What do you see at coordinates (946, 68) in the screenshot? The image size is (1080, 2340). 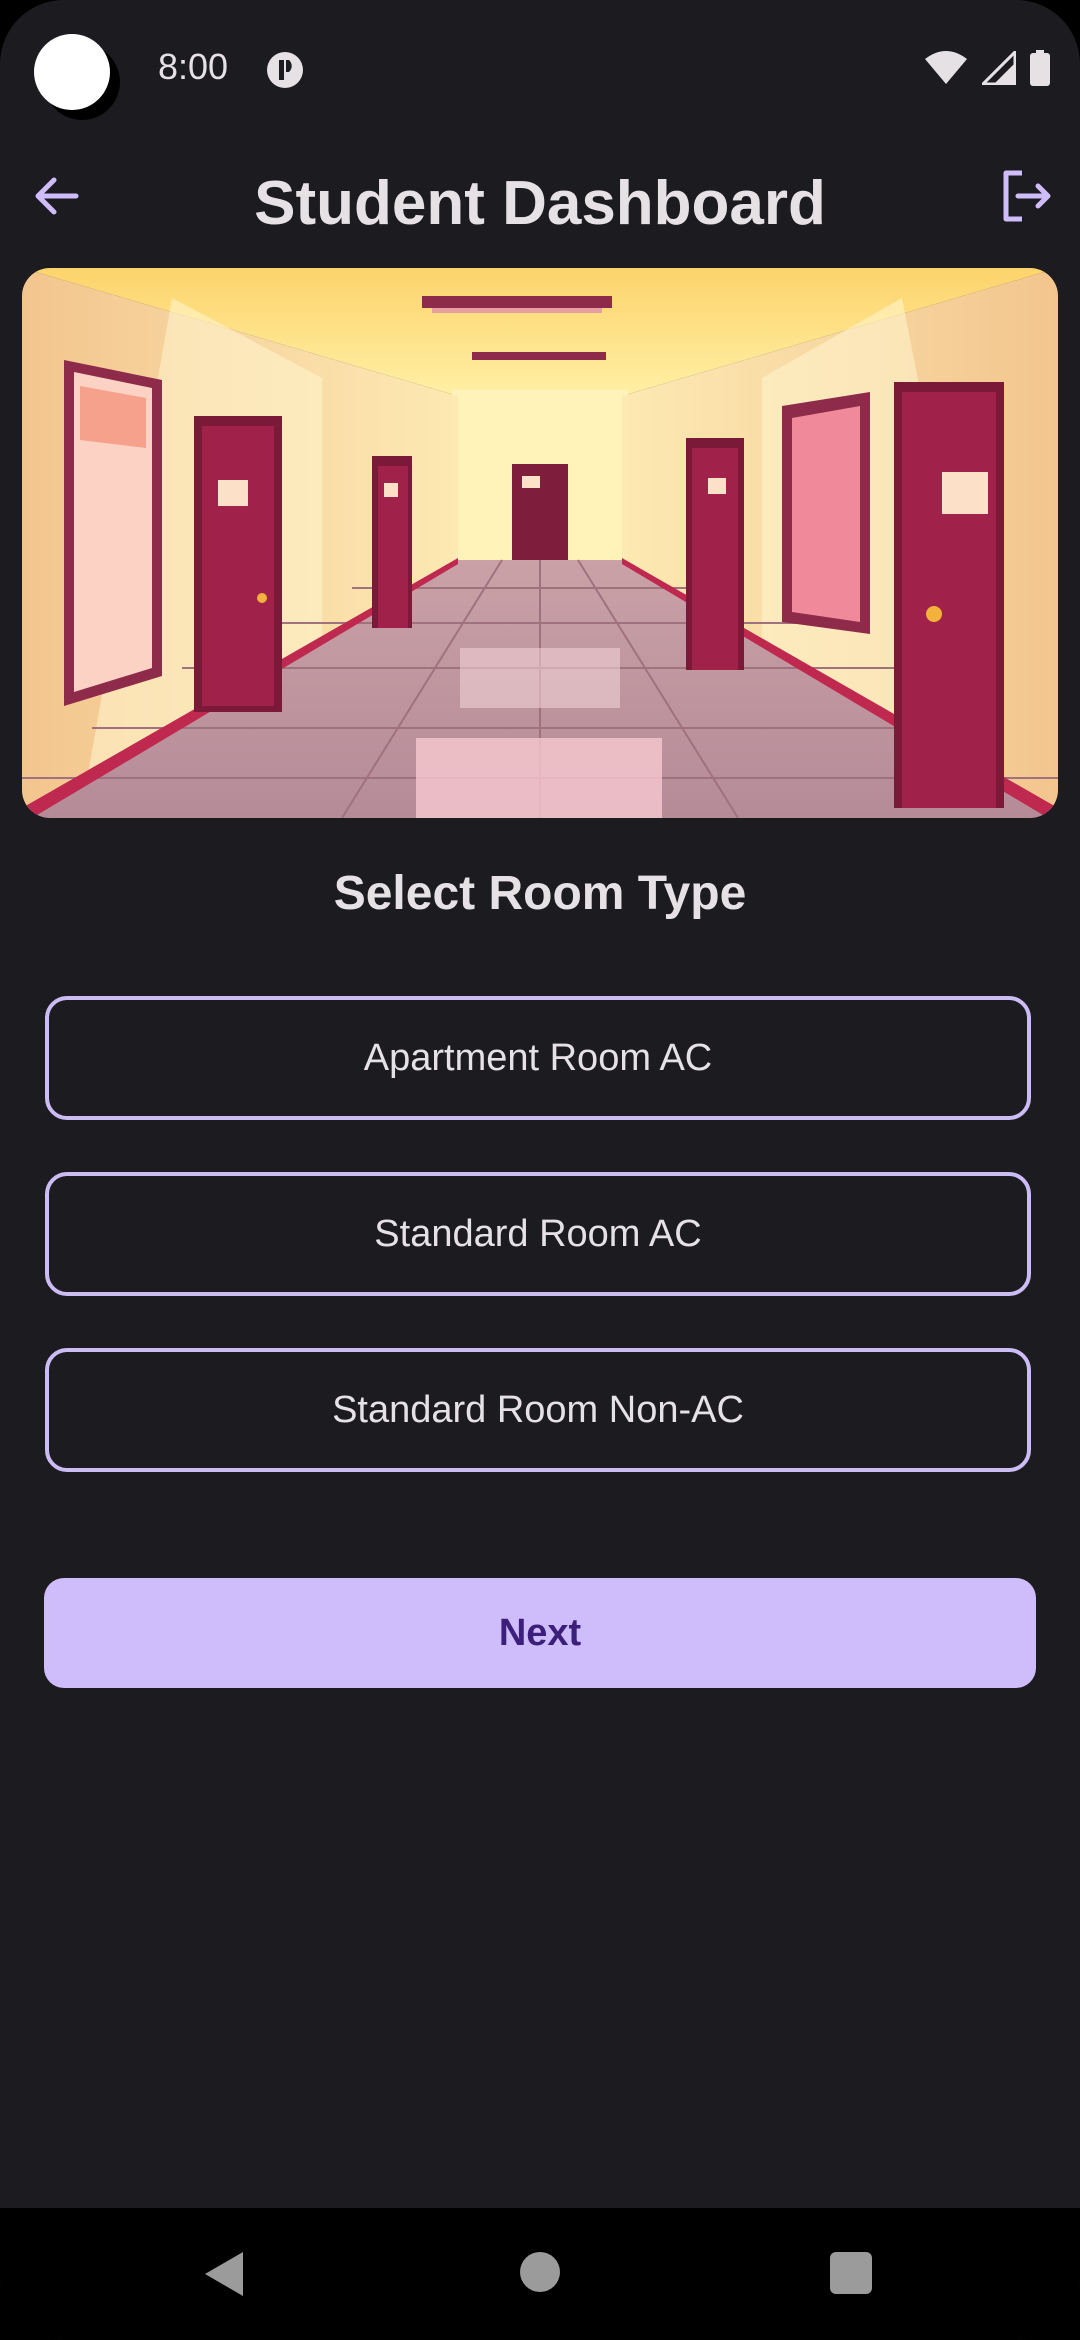 I see `wifi-icon` at bounding box center [946, 68].